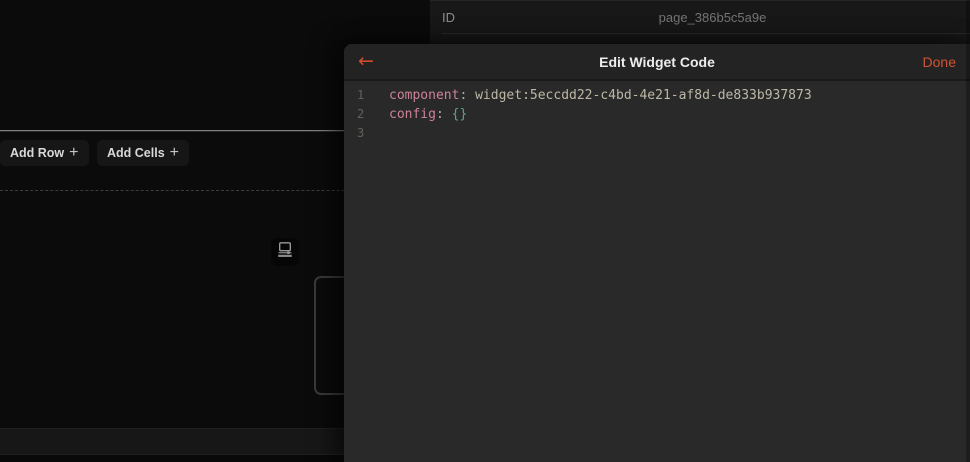 Image resolution: width=970 pixels, height=462 pixels. What do you see at coordinates (37, 153) in the screenshot?
I see `add-row-button-label: Add Row` at bounding box center [37, 153].